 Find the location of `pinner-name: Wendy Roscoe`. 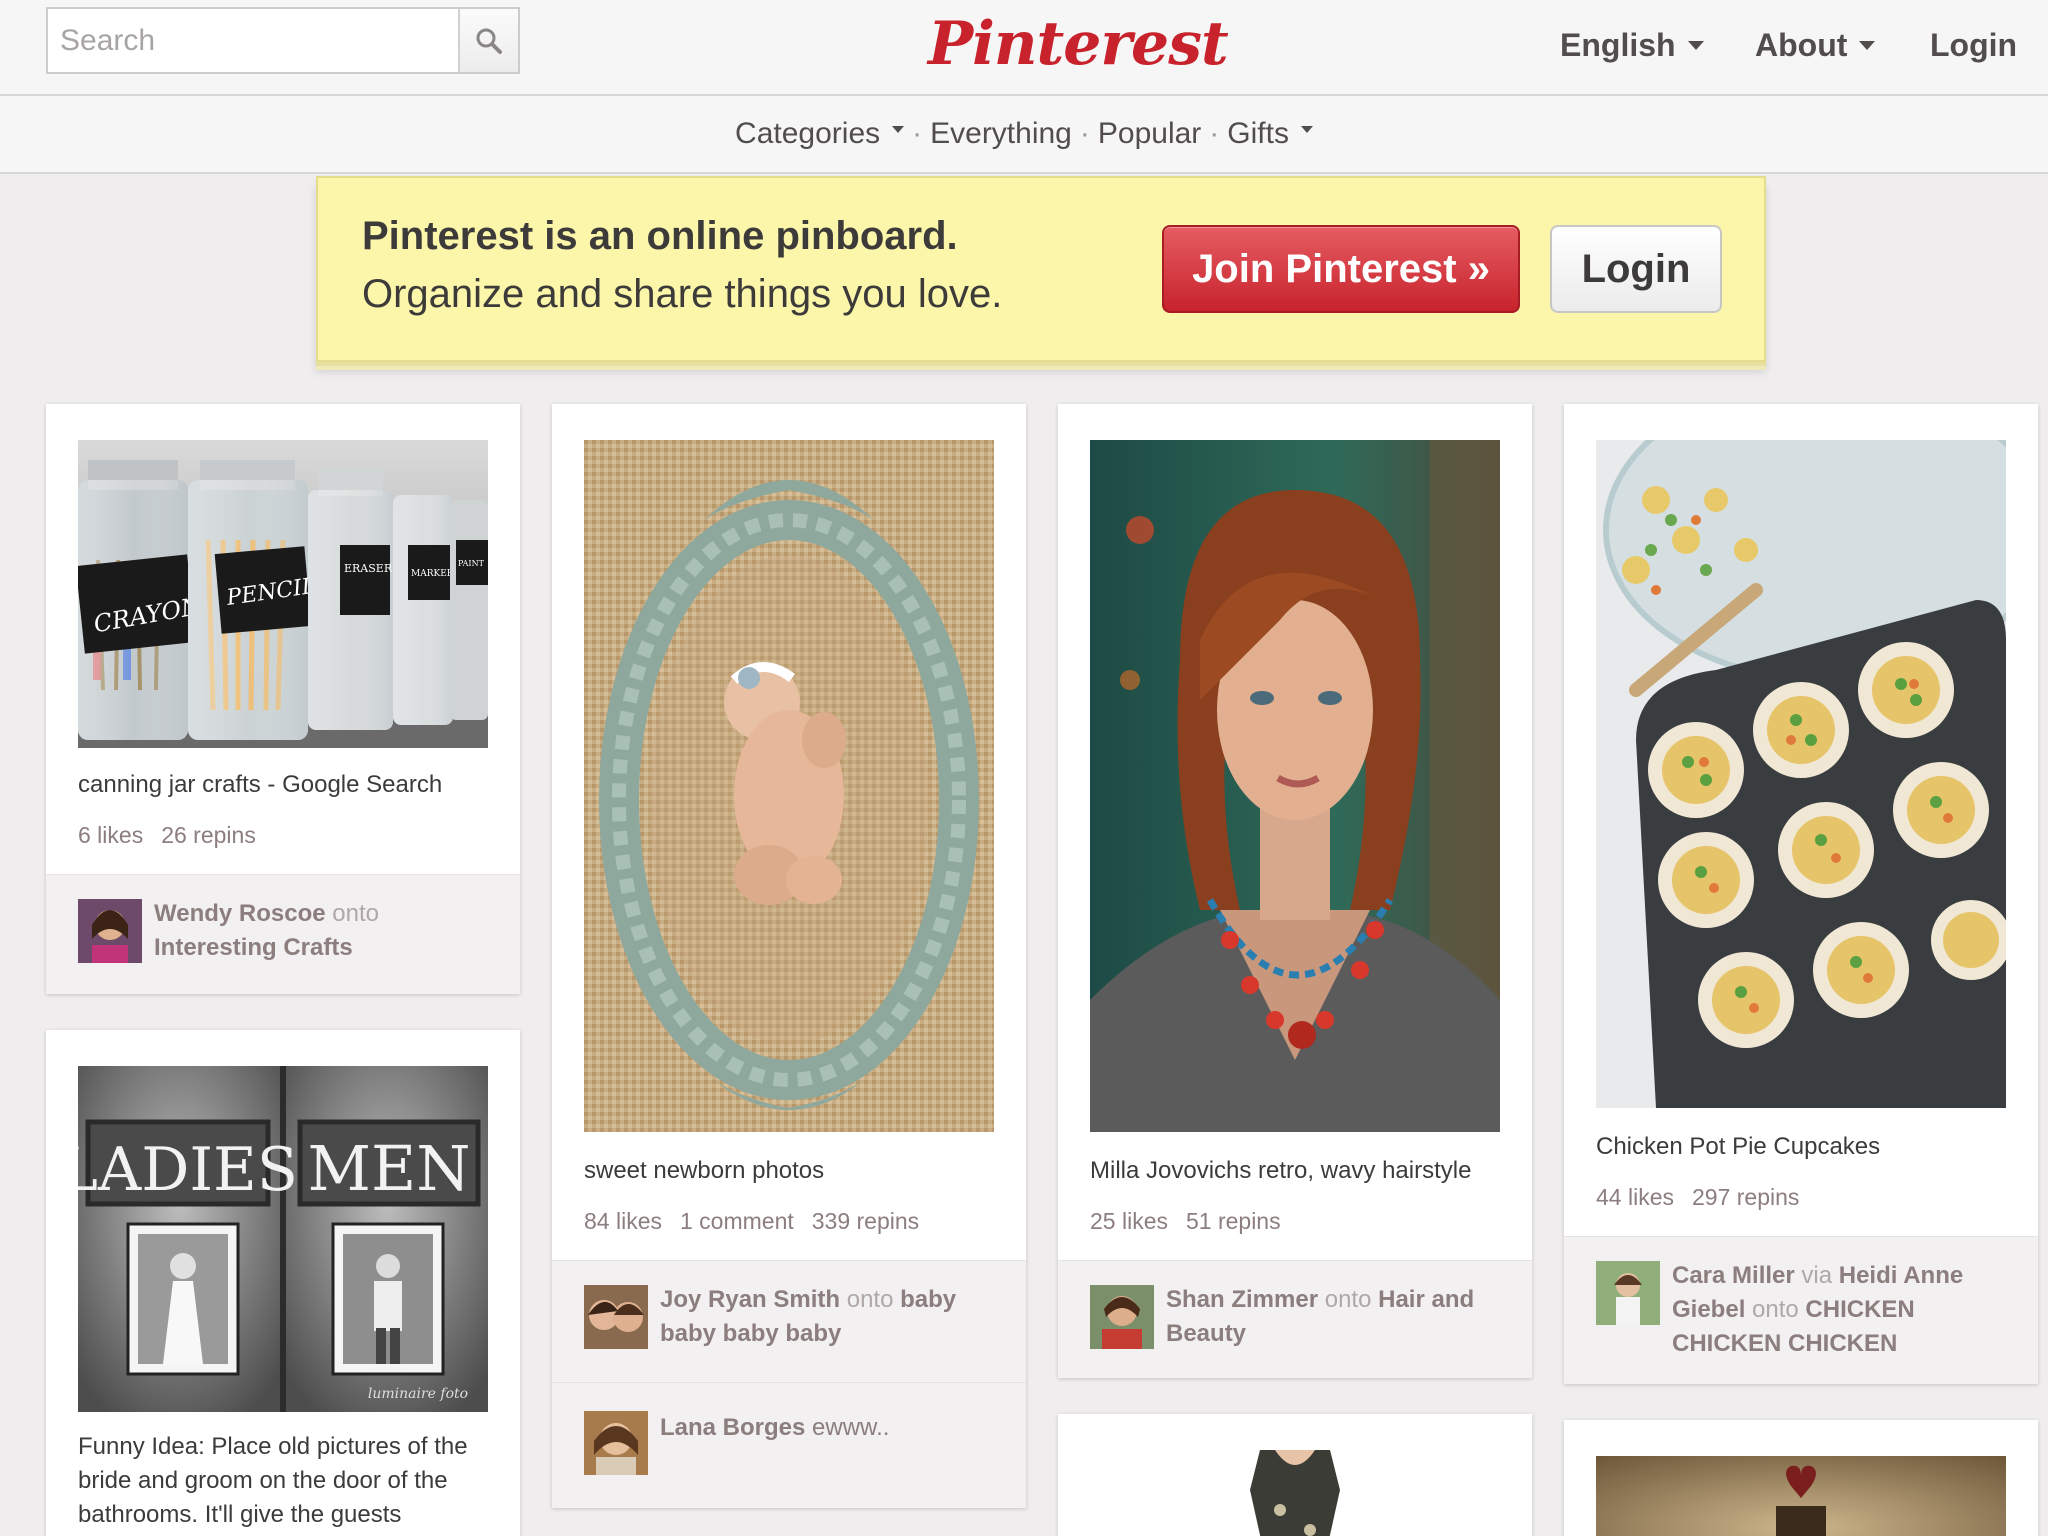

pinner-name: Wendy Roscoe is located at coordinates (240, 913).